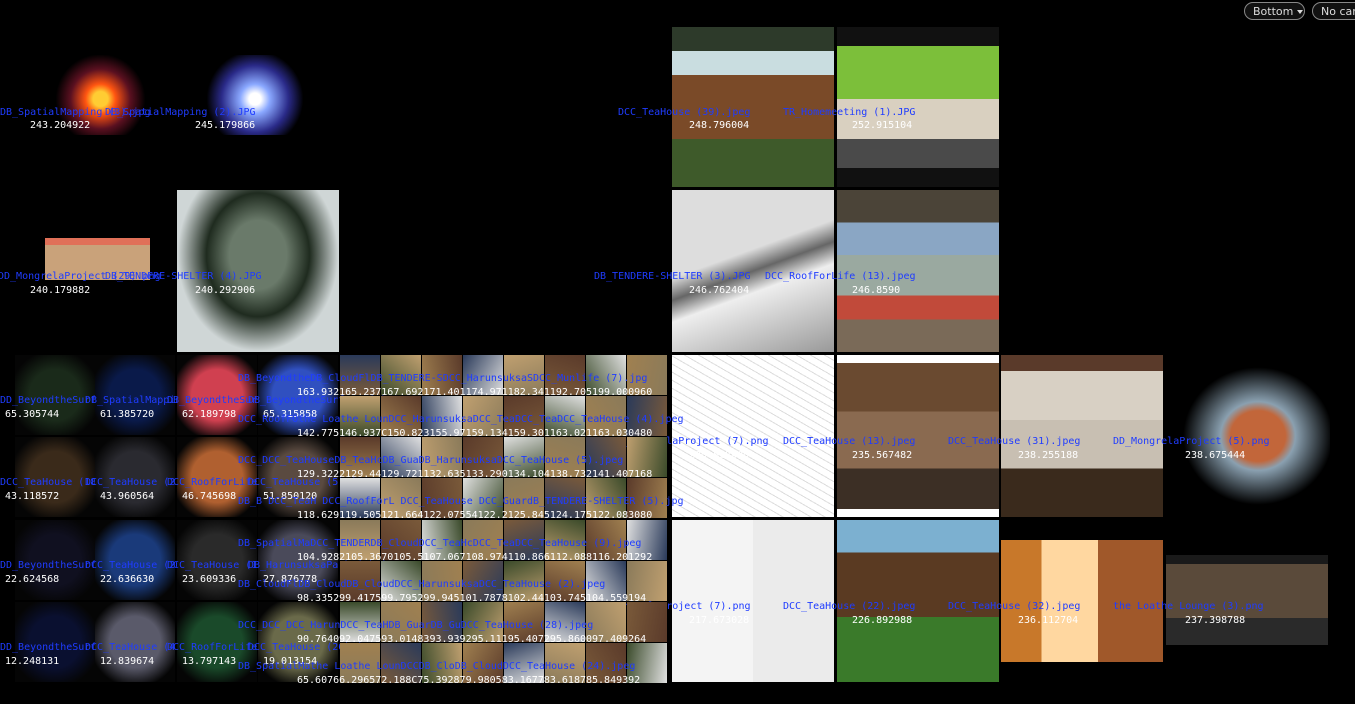 The width and height of the screenshot is (1355, 704). I want to click on chevron-down-icon, so click(1300, 12).